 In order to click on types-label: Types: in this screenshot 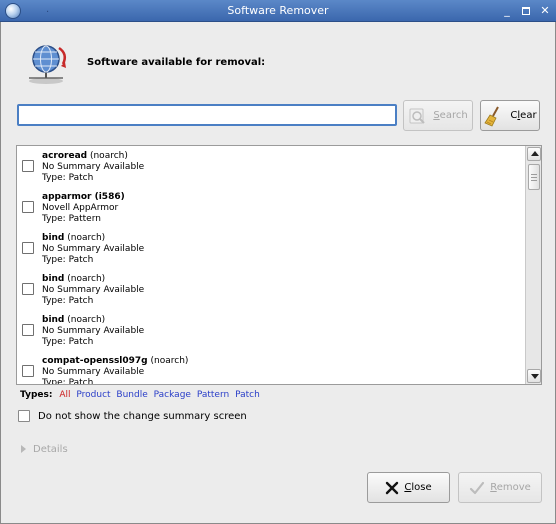, I will do `click(36, 395)`.